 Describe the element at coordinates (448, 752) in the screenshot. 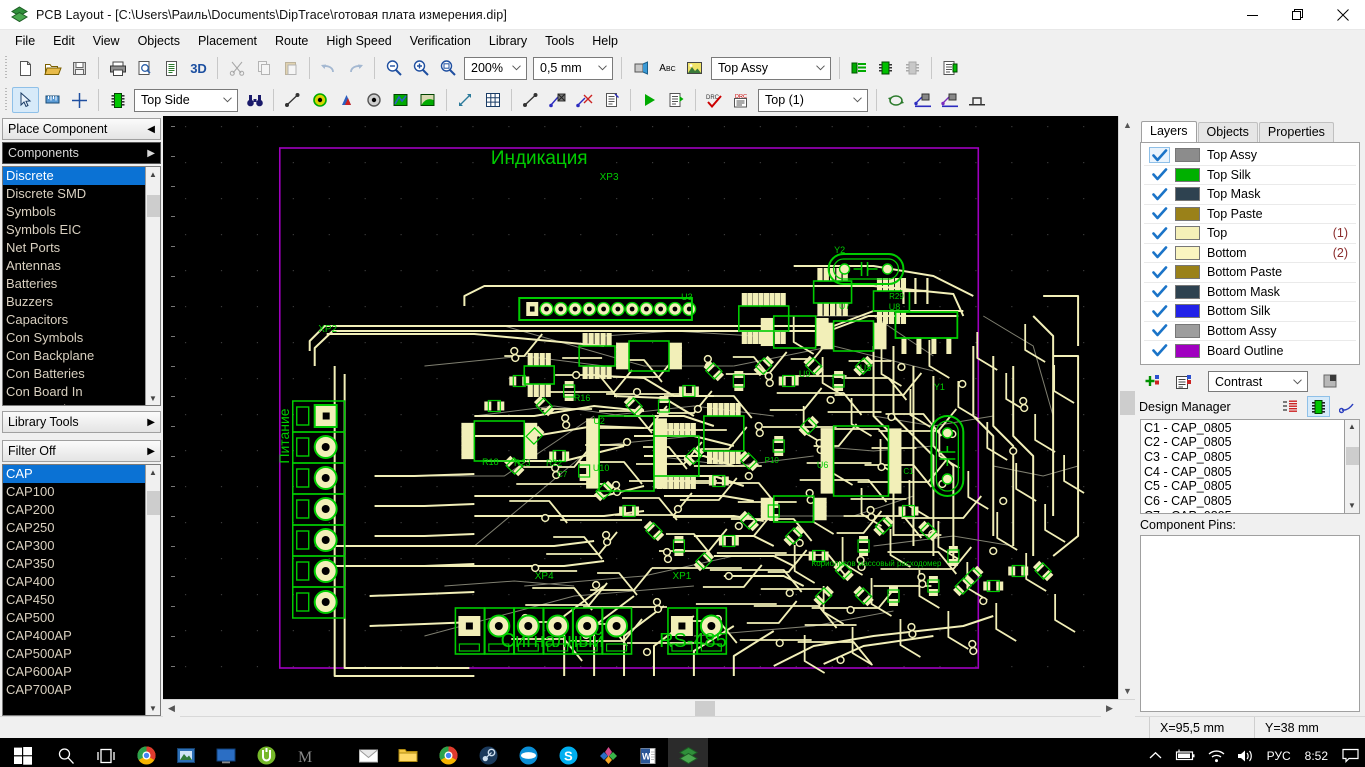

I see `chrome-icon` at that location.